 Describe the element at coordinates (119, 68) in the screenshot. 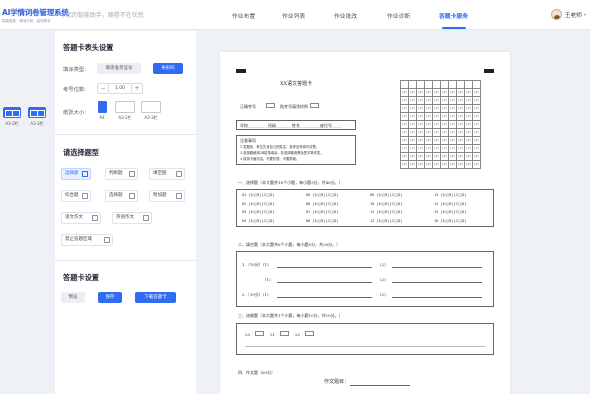

I see `fill-type-exam-number: 填涂准考证号` at that location.